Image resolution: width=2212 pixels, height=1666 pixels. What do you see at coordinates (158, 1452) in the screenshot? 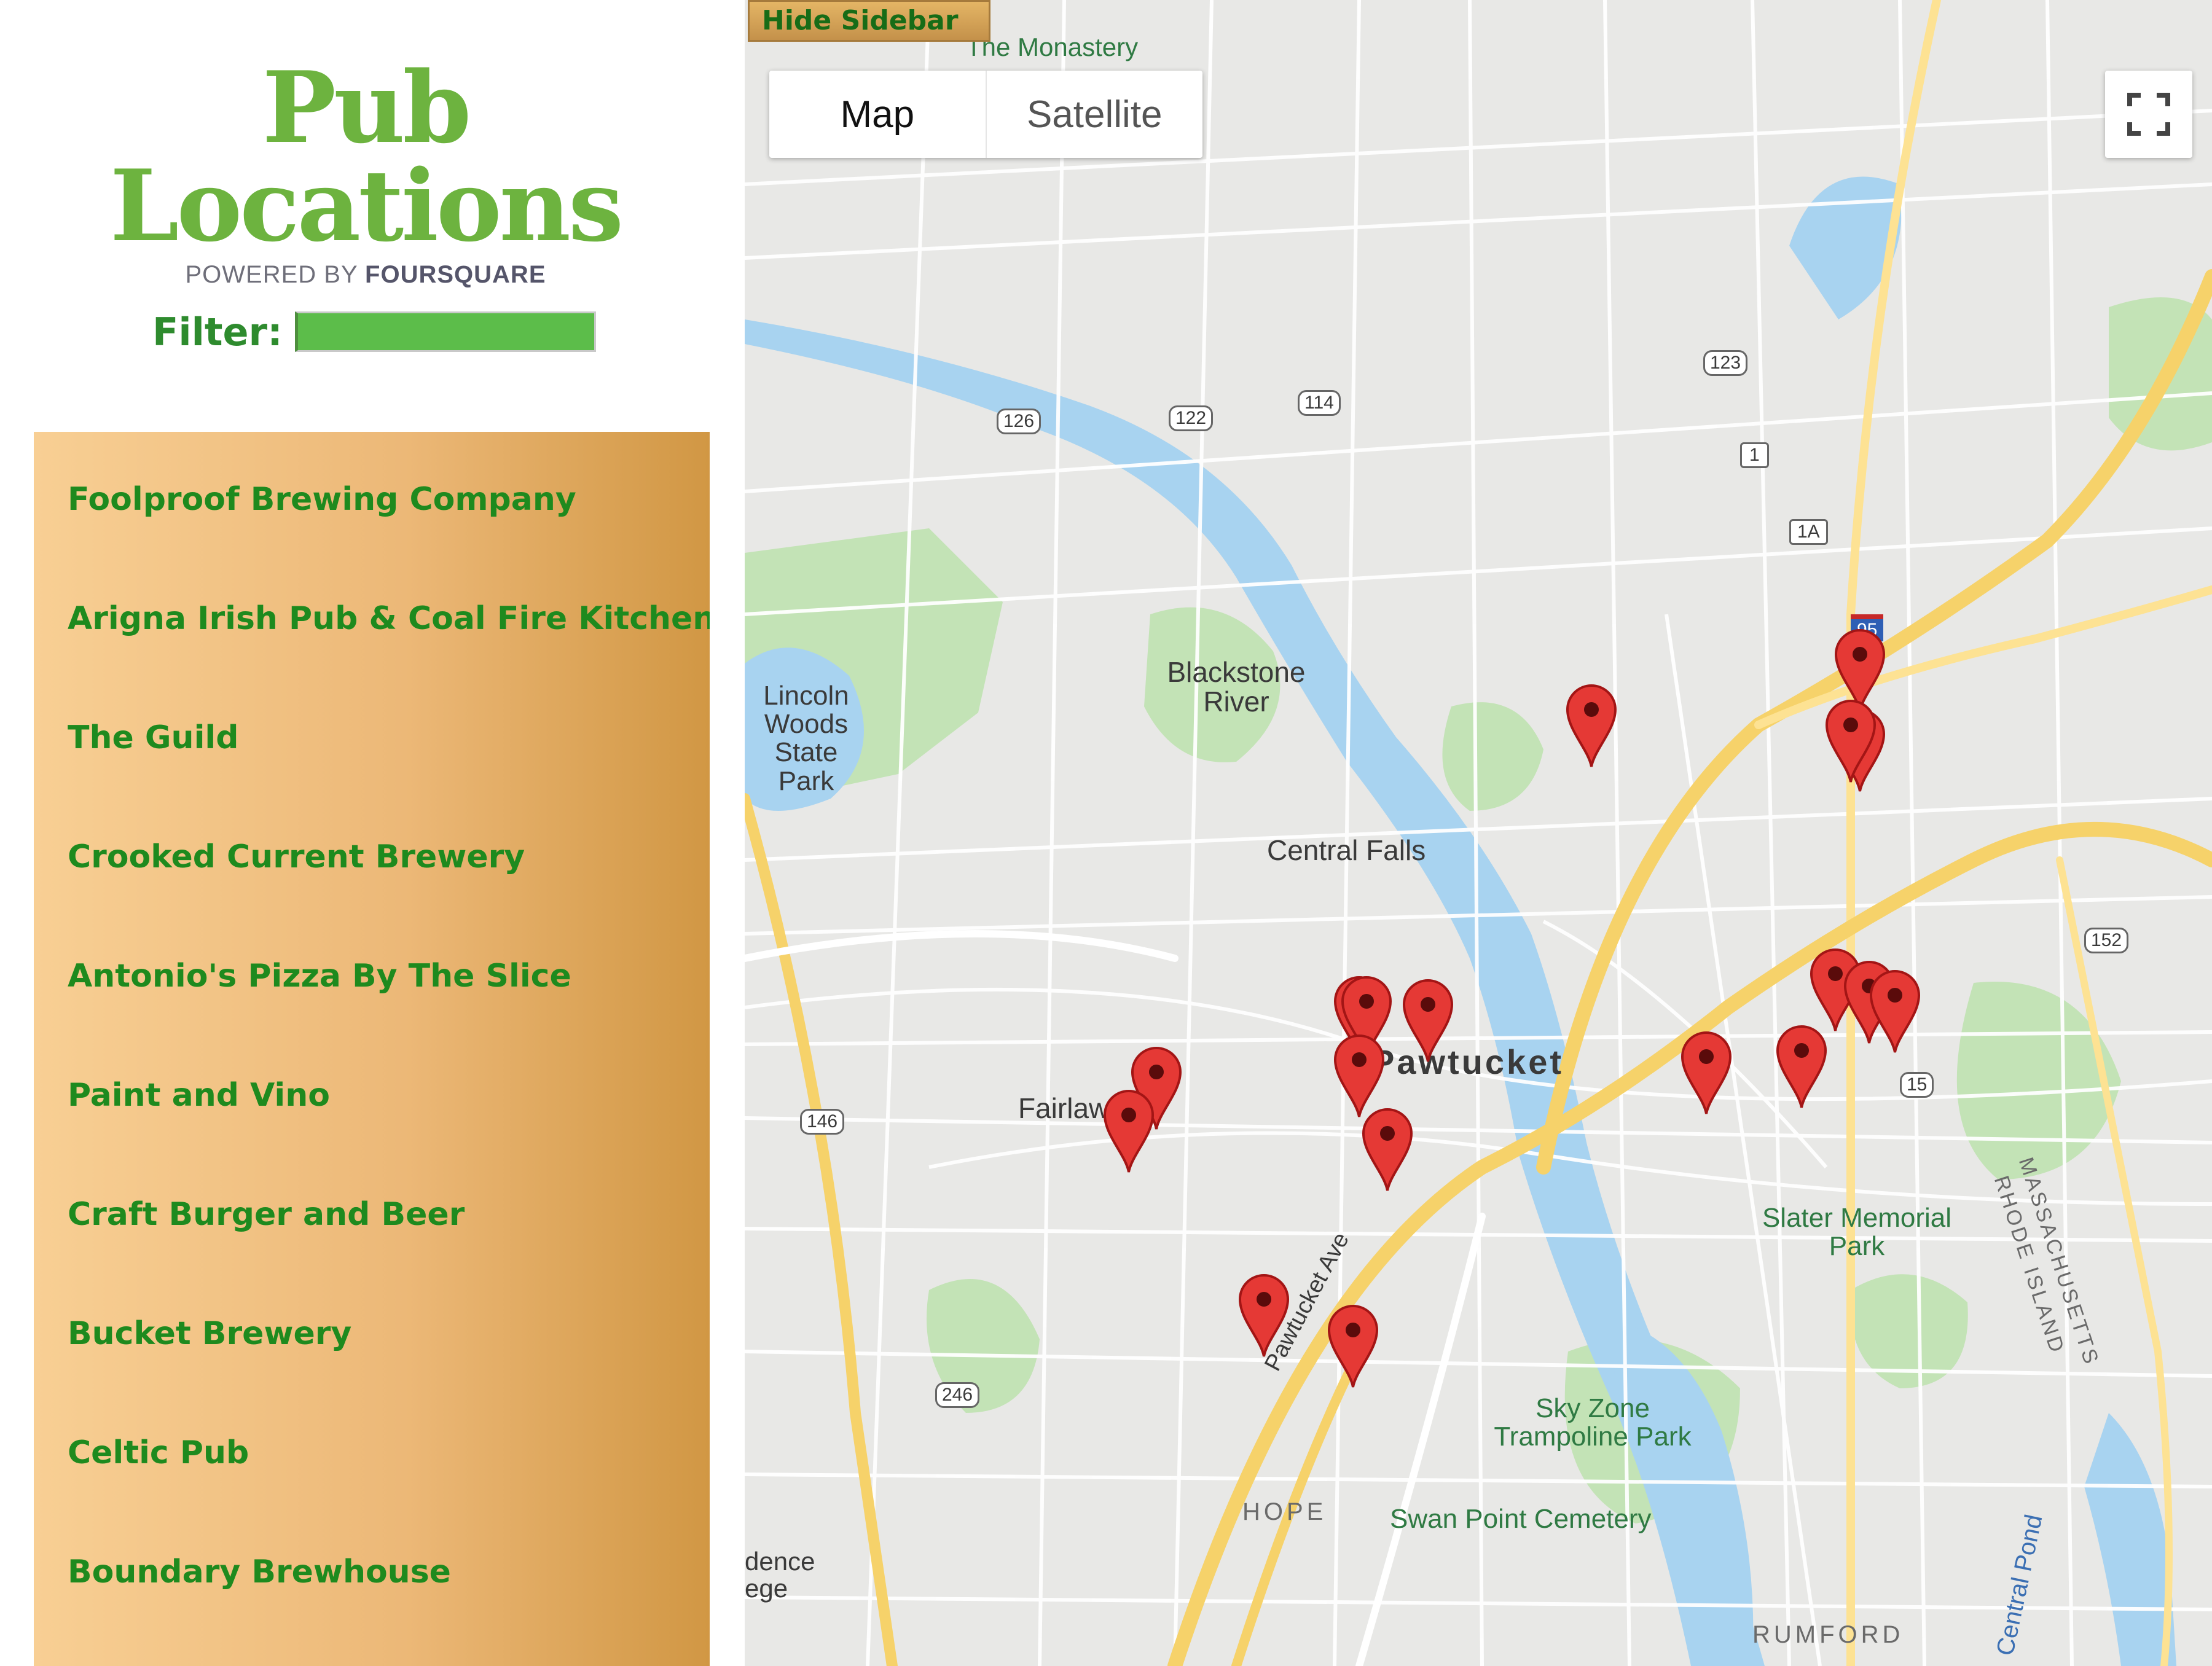
I see `pub-list-item: Celtic Pub` at bounding box center [158, 1452].